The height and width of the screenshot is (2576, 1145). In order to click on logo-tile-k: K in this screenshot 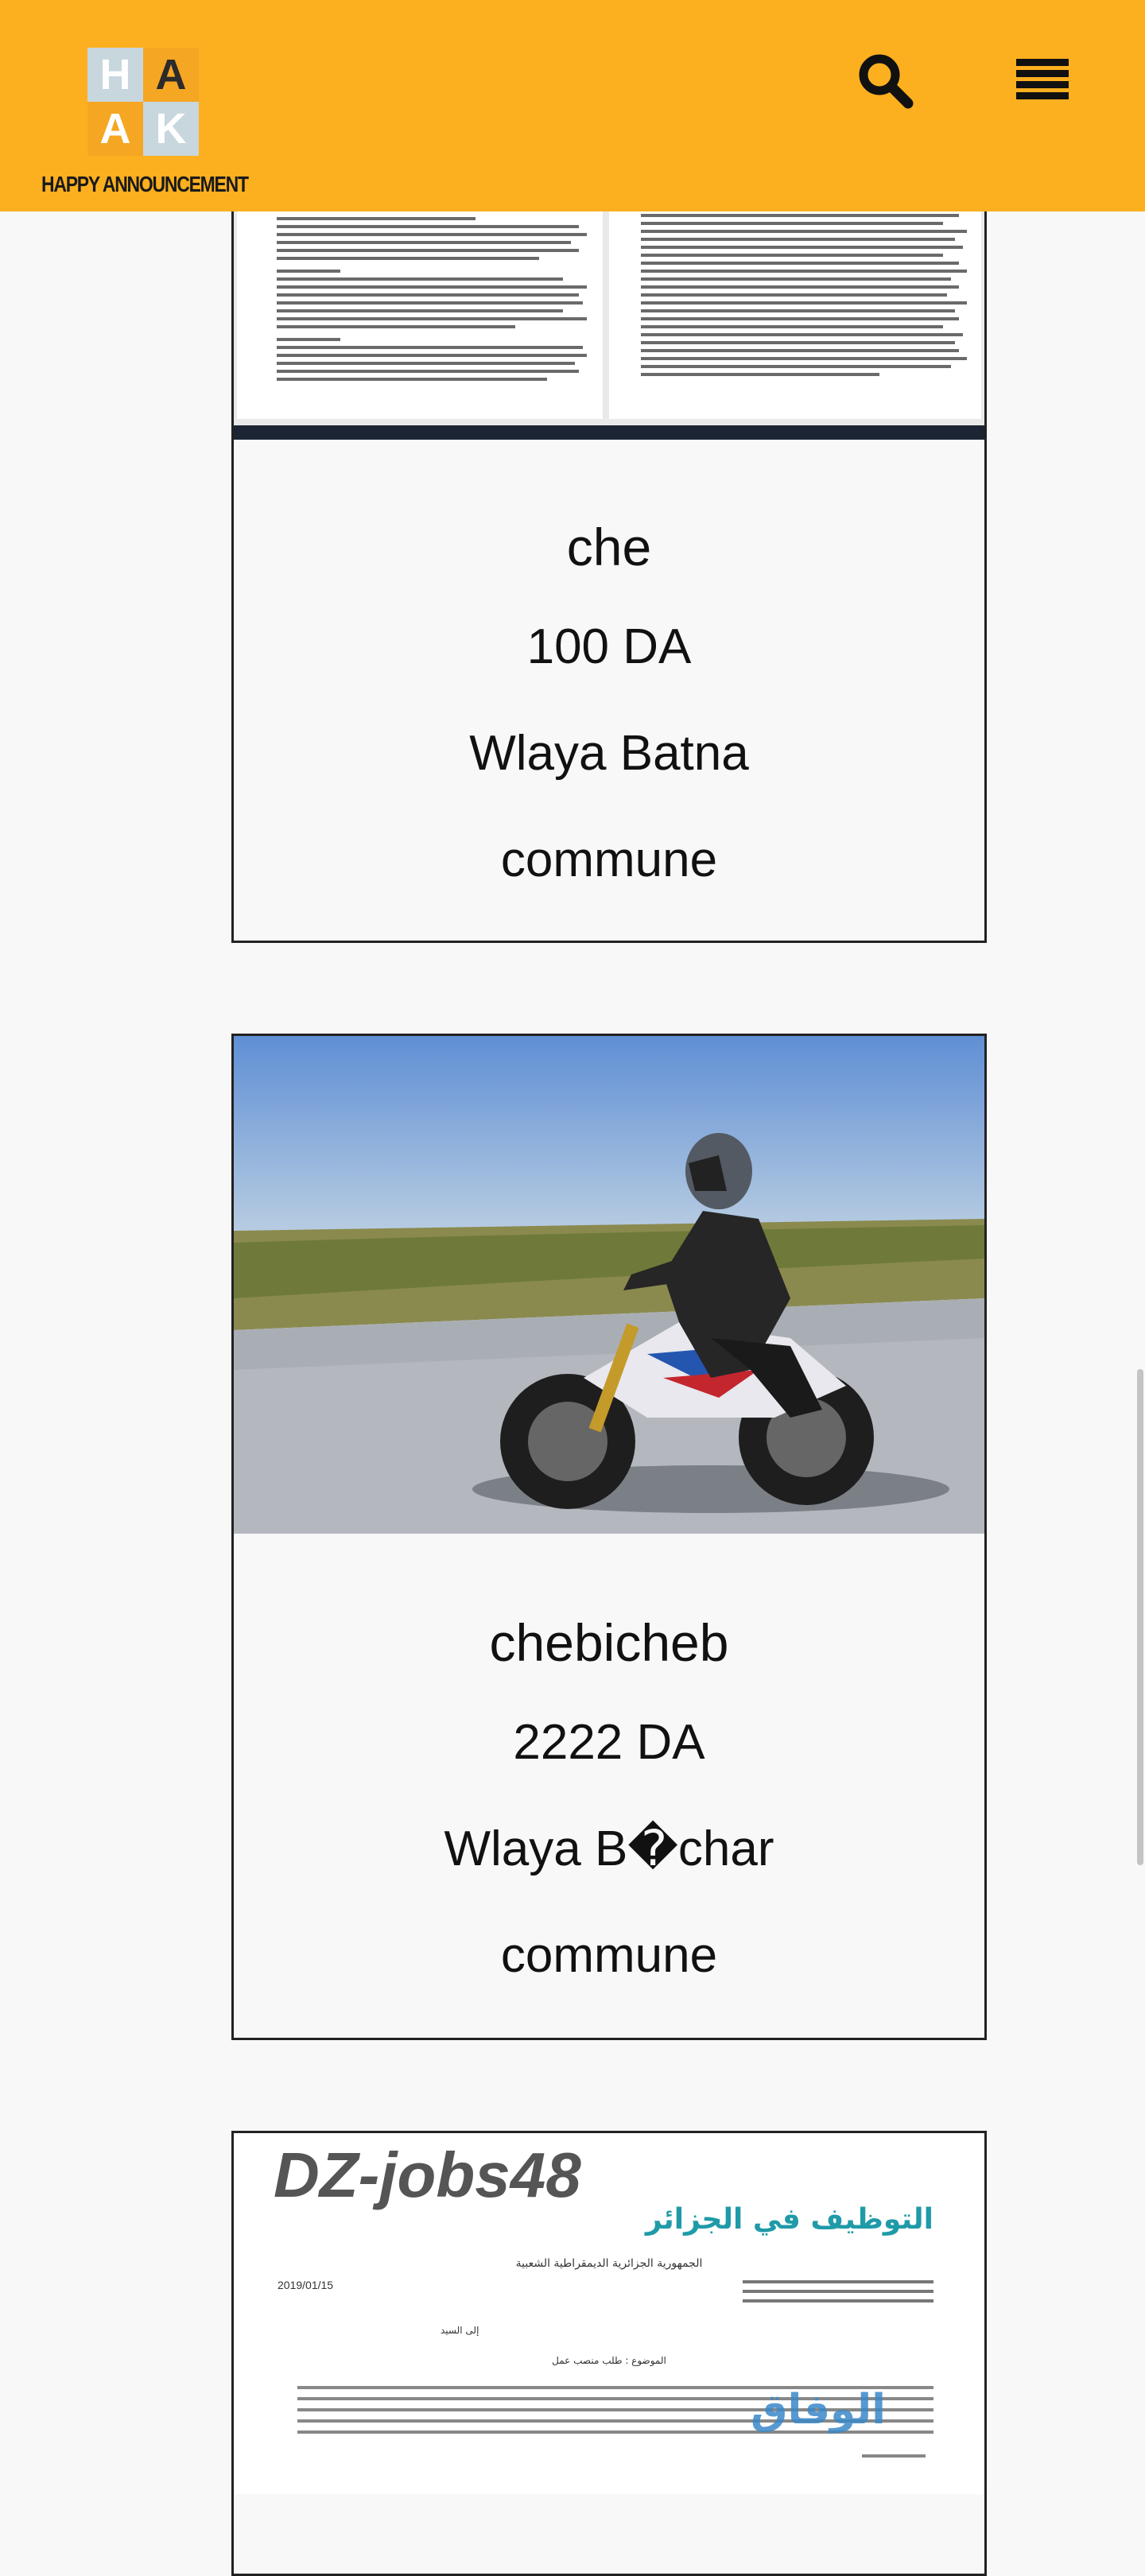, I will do `click(171, 129)`.